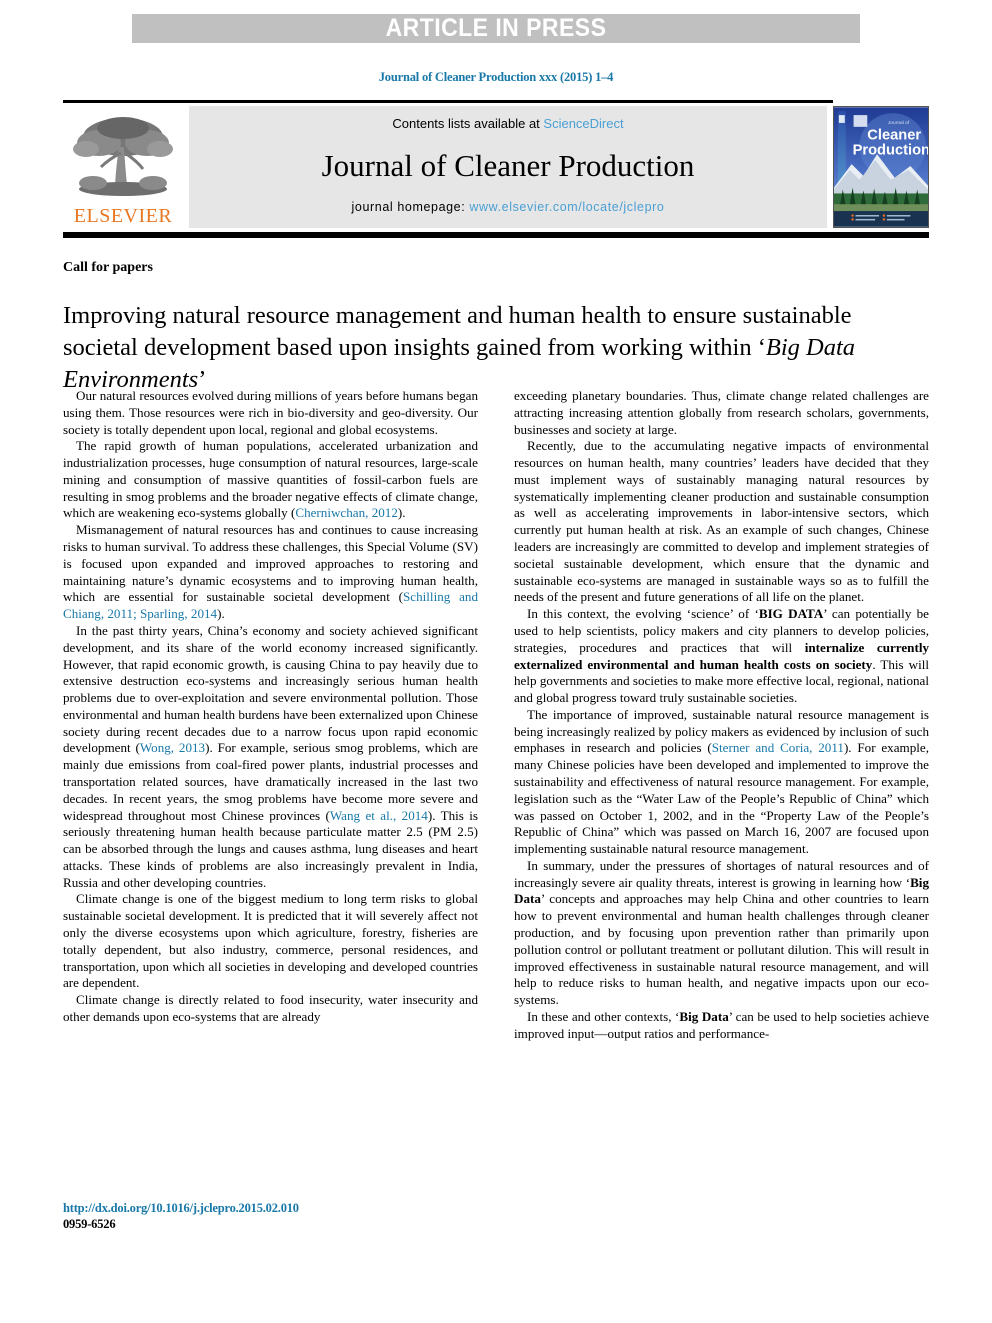 Image resolution: width=992 pixels, height=1323 pixels. I want to click on contents-prefix-label: Contents lists available at, so click(468, 123).